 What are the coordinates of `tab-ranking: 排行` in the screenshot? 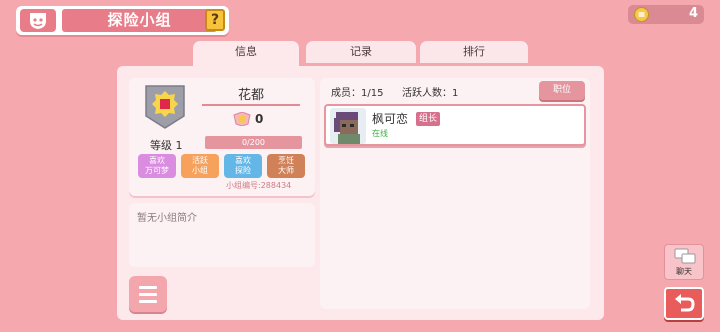 It's located at (474, 52).